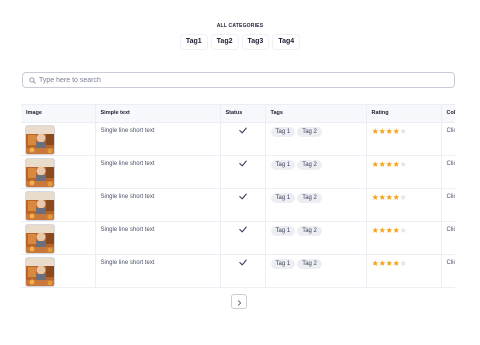 The height and width of the screenshot is (345, 480). Describe the element at coordinates (158, 114) in the screenshot. I see `column-header-simple-text: Simple text` at that location.